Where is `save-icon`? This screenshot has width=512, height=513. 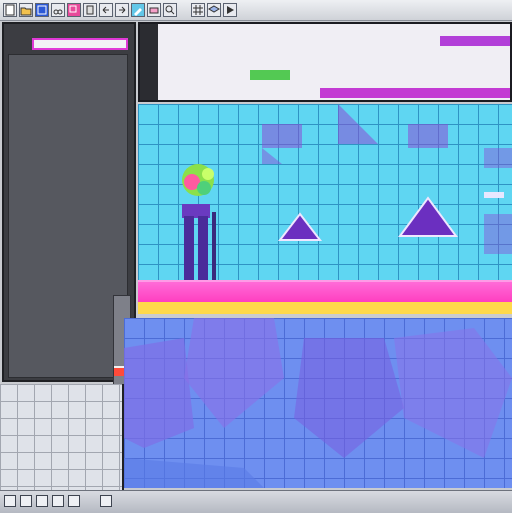 save-icon is located at coordinates (42, 10).